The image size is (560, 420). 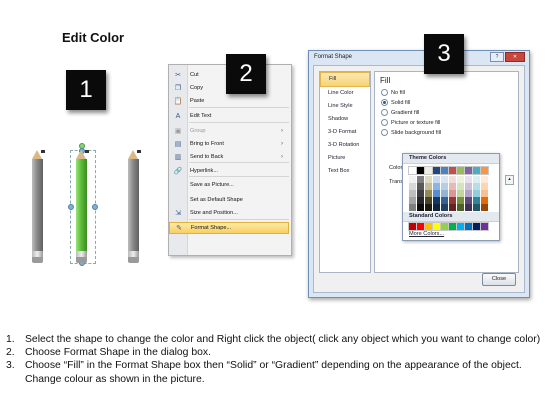 I want to click on resize-handle-right, so click(x=95, y=207).